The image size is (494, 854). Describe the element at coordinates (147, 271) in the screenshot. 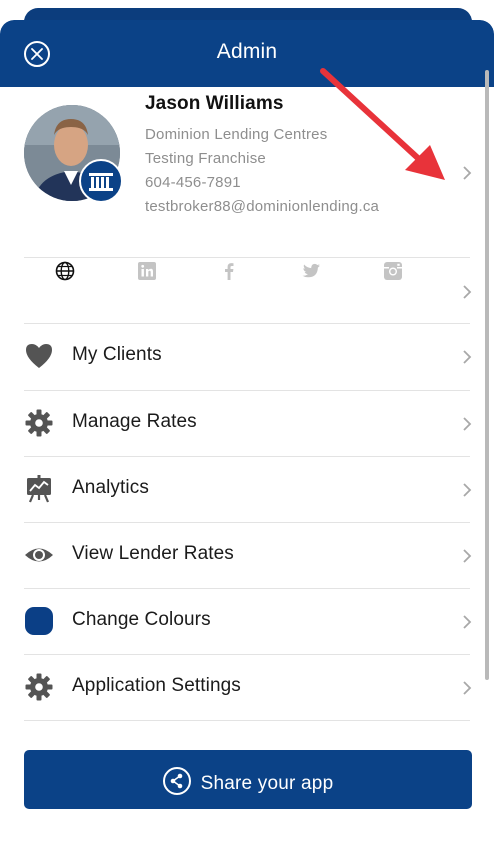

I see `linkedin-icon` at that location.